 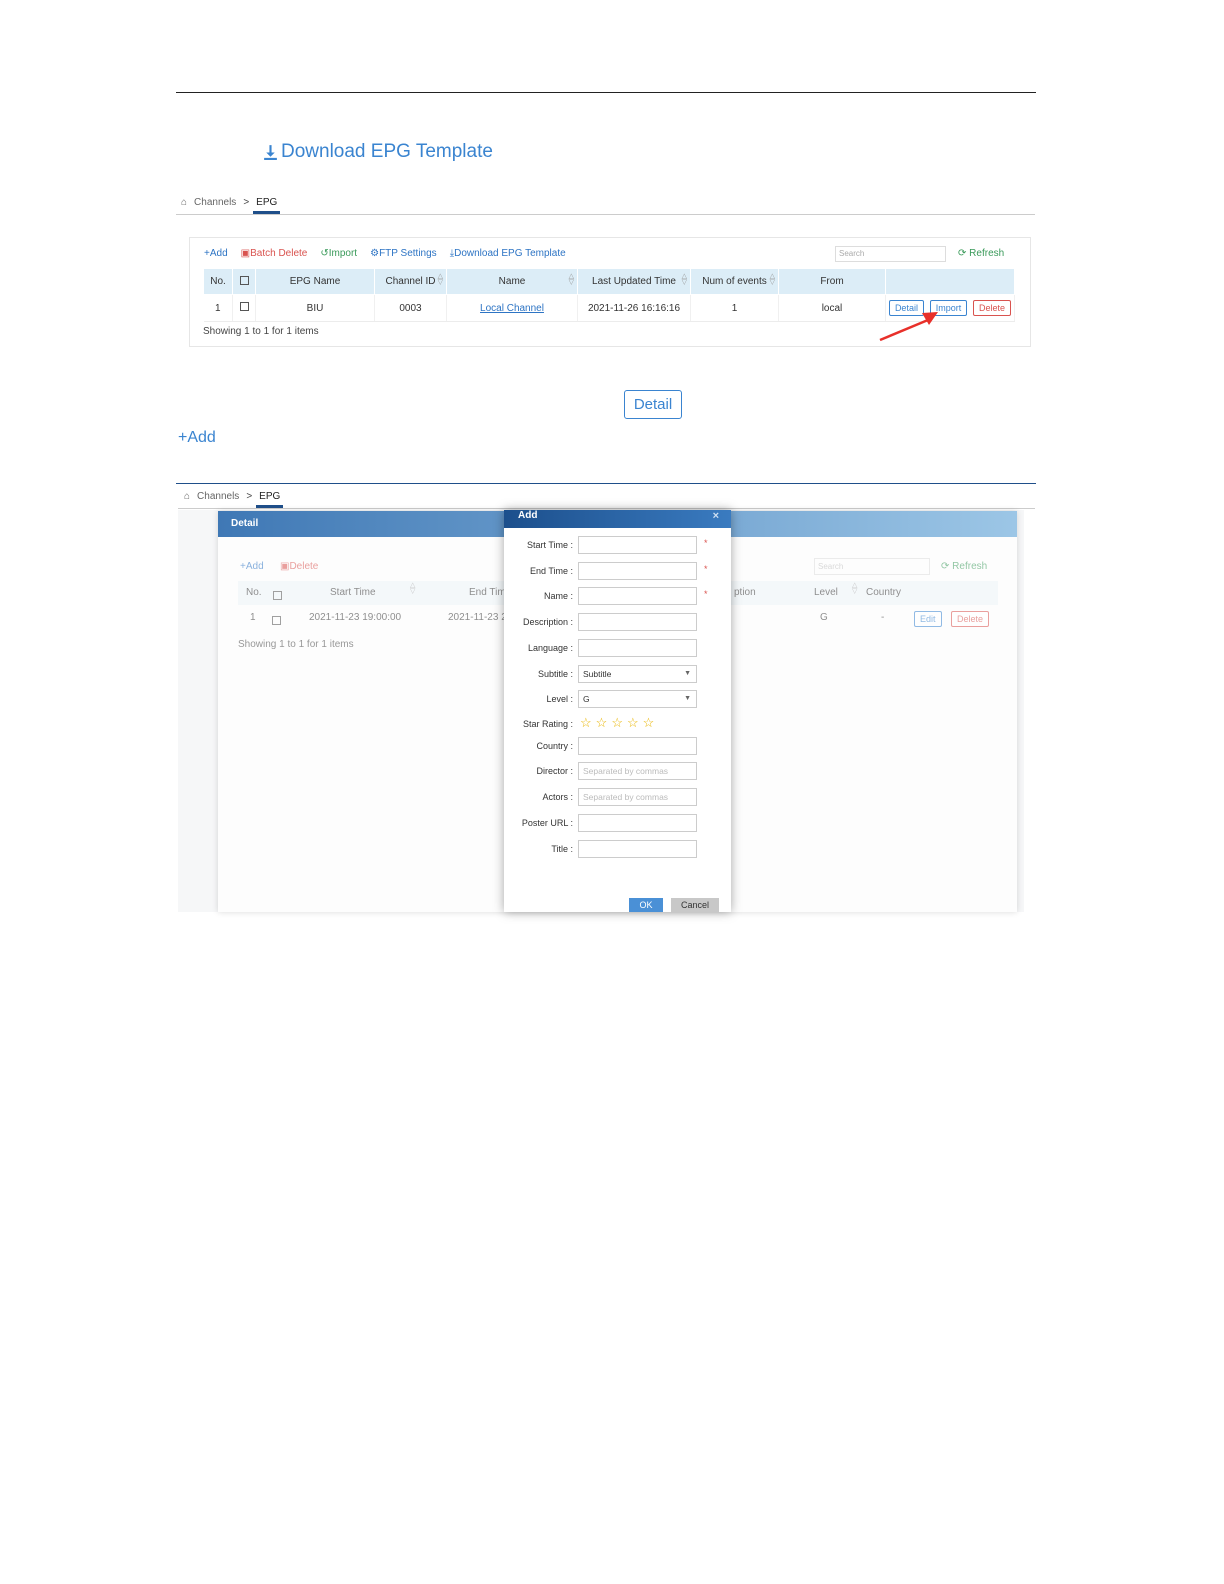 I want to click on col-channel-id: Channel ID △ ▽, so click(x=410, y=281).